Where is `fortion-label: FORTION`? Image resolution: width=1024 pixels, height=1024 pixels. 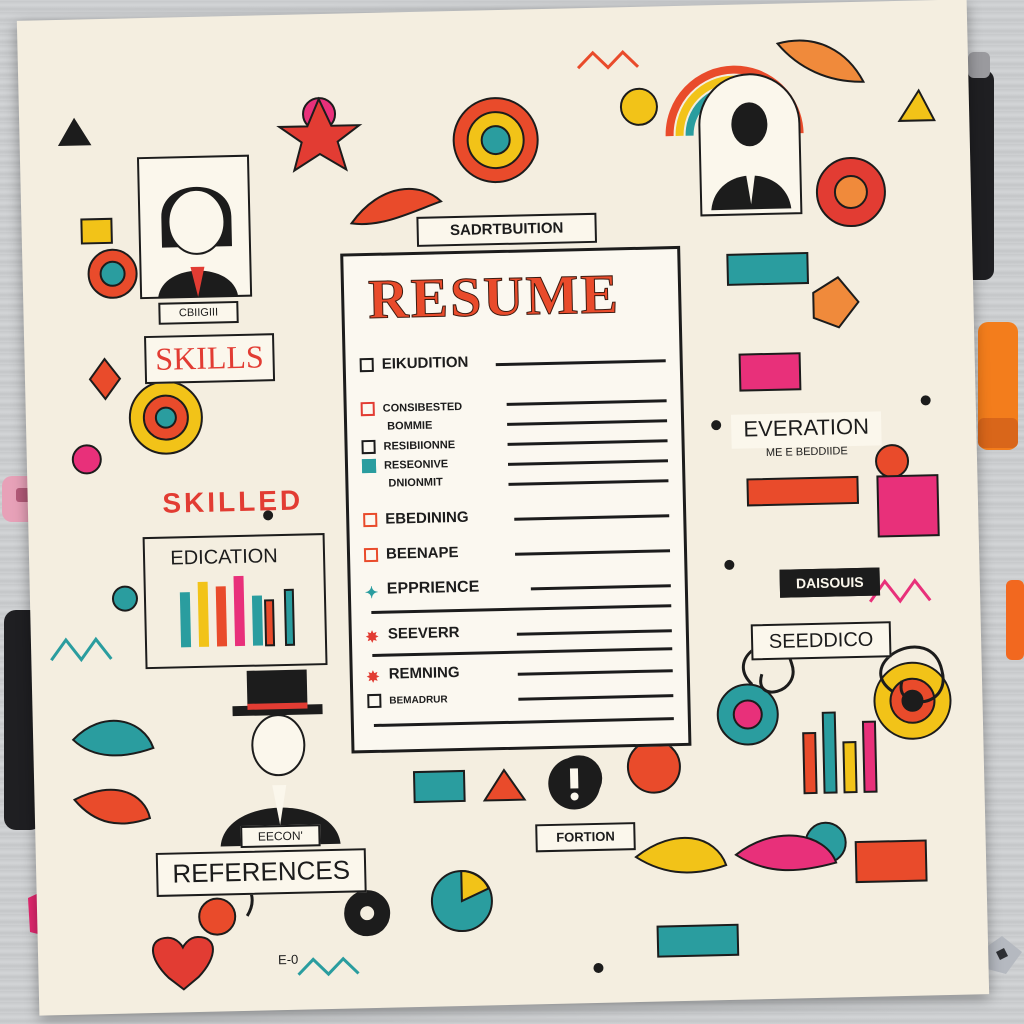
fortion-label: FORTION is located at coordinates (585, 837).